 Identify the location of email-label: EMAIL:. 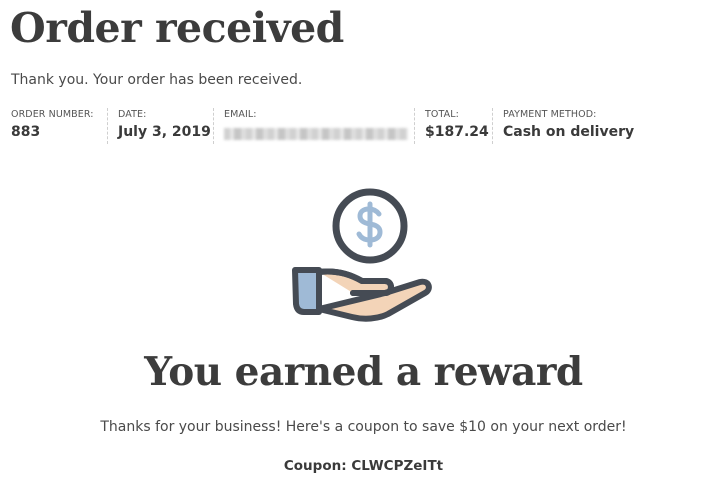
(240, 114).